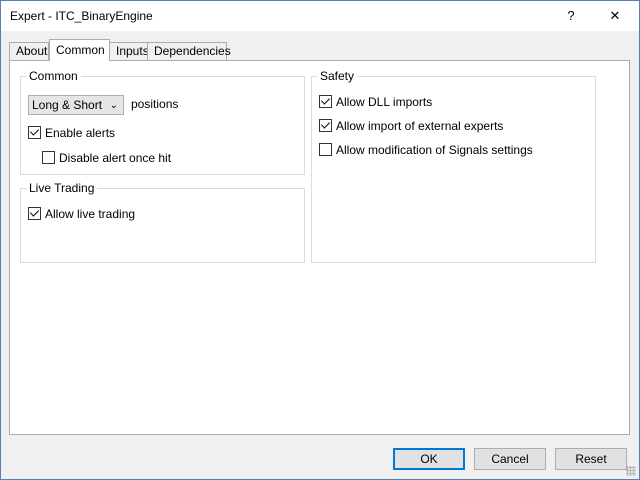  I want to click on close-icon: ✕, so click(615, 16).